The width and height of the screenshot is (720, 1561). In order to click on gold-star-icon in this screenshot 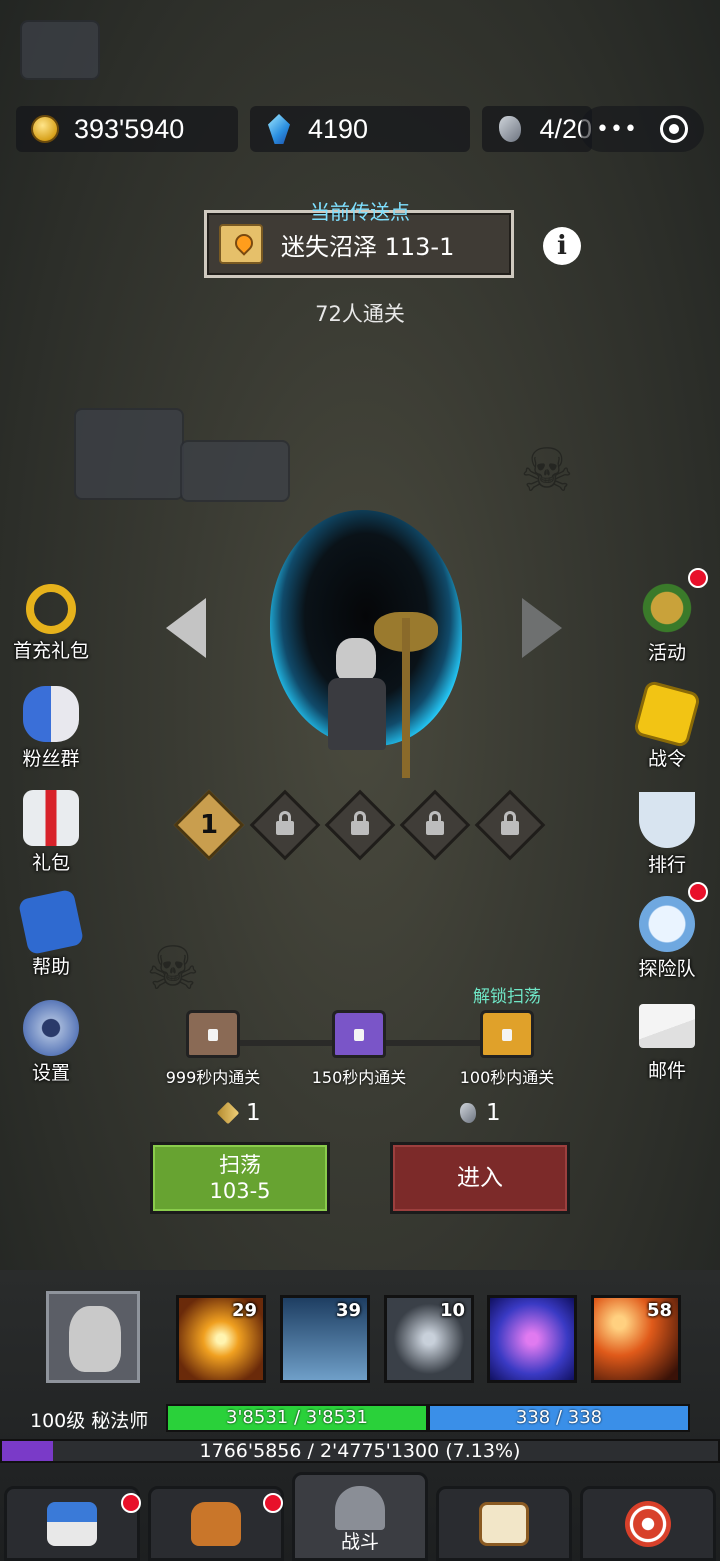, I will do `click(667, 714)`.